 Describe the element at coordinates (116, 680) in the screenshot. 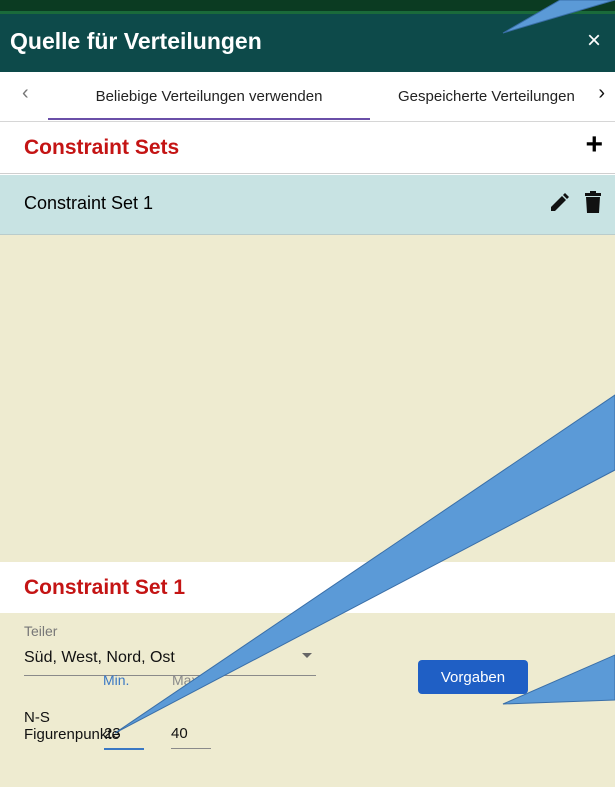

I see `min-label: Min.` at that location.